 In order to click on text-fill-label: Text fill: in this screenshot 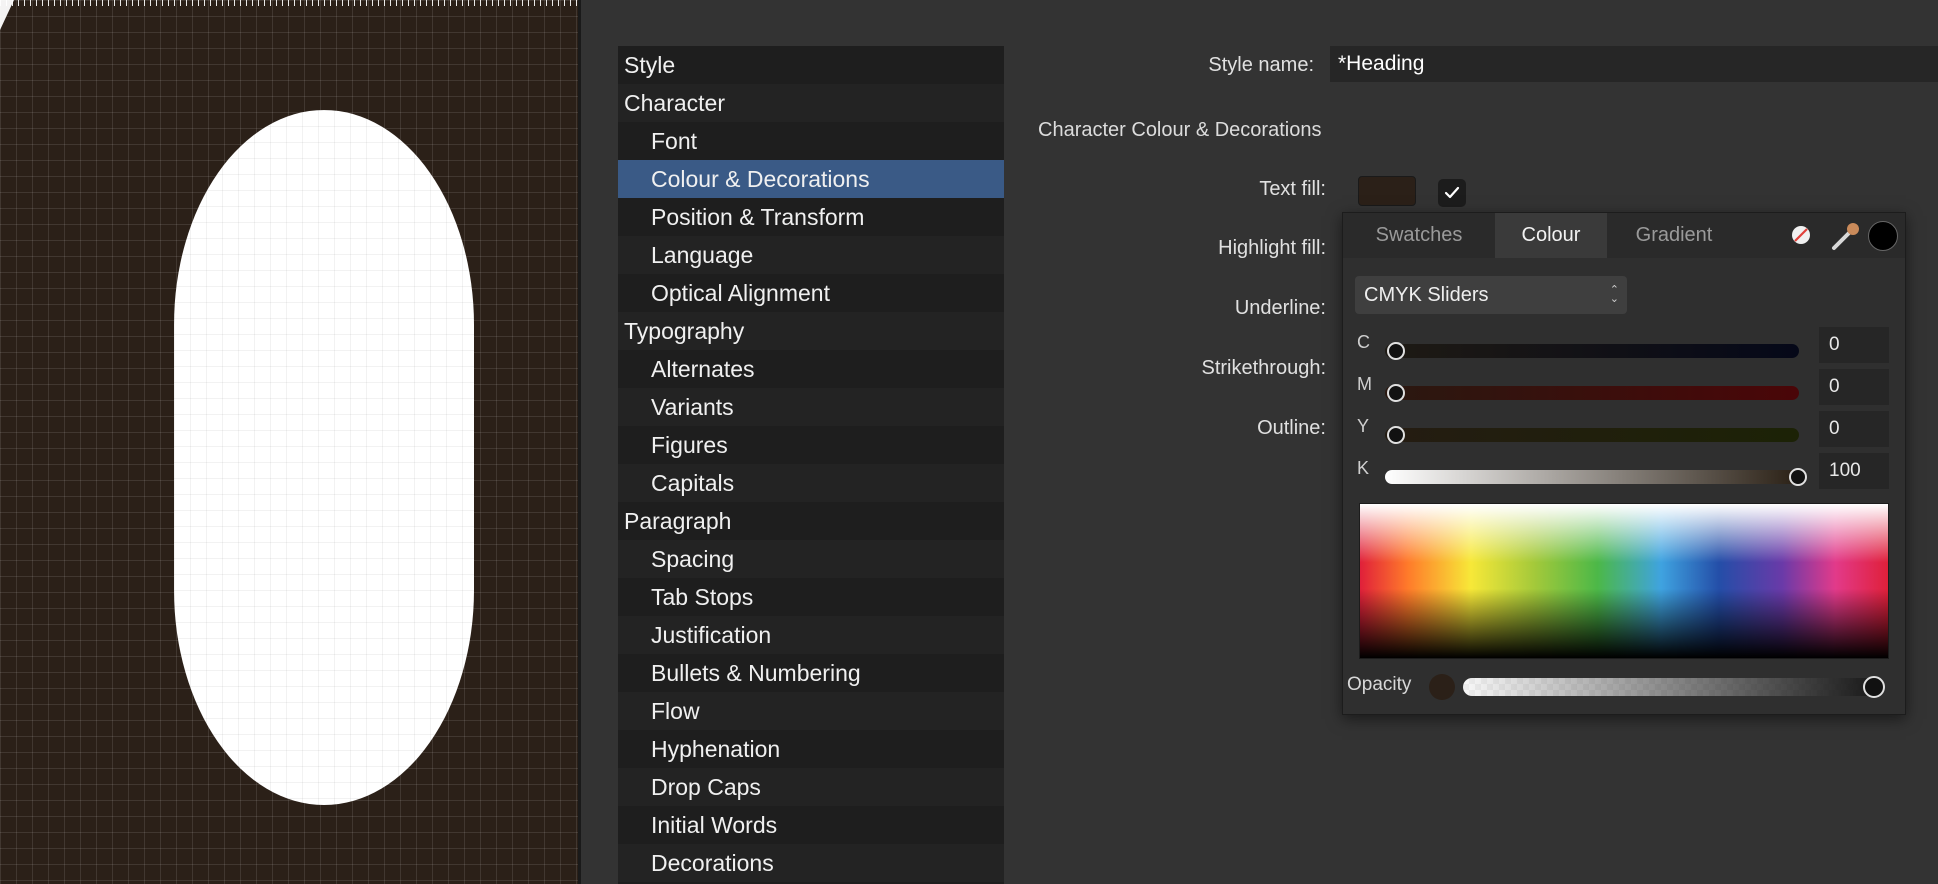, I will do `click(1292, 189)`.